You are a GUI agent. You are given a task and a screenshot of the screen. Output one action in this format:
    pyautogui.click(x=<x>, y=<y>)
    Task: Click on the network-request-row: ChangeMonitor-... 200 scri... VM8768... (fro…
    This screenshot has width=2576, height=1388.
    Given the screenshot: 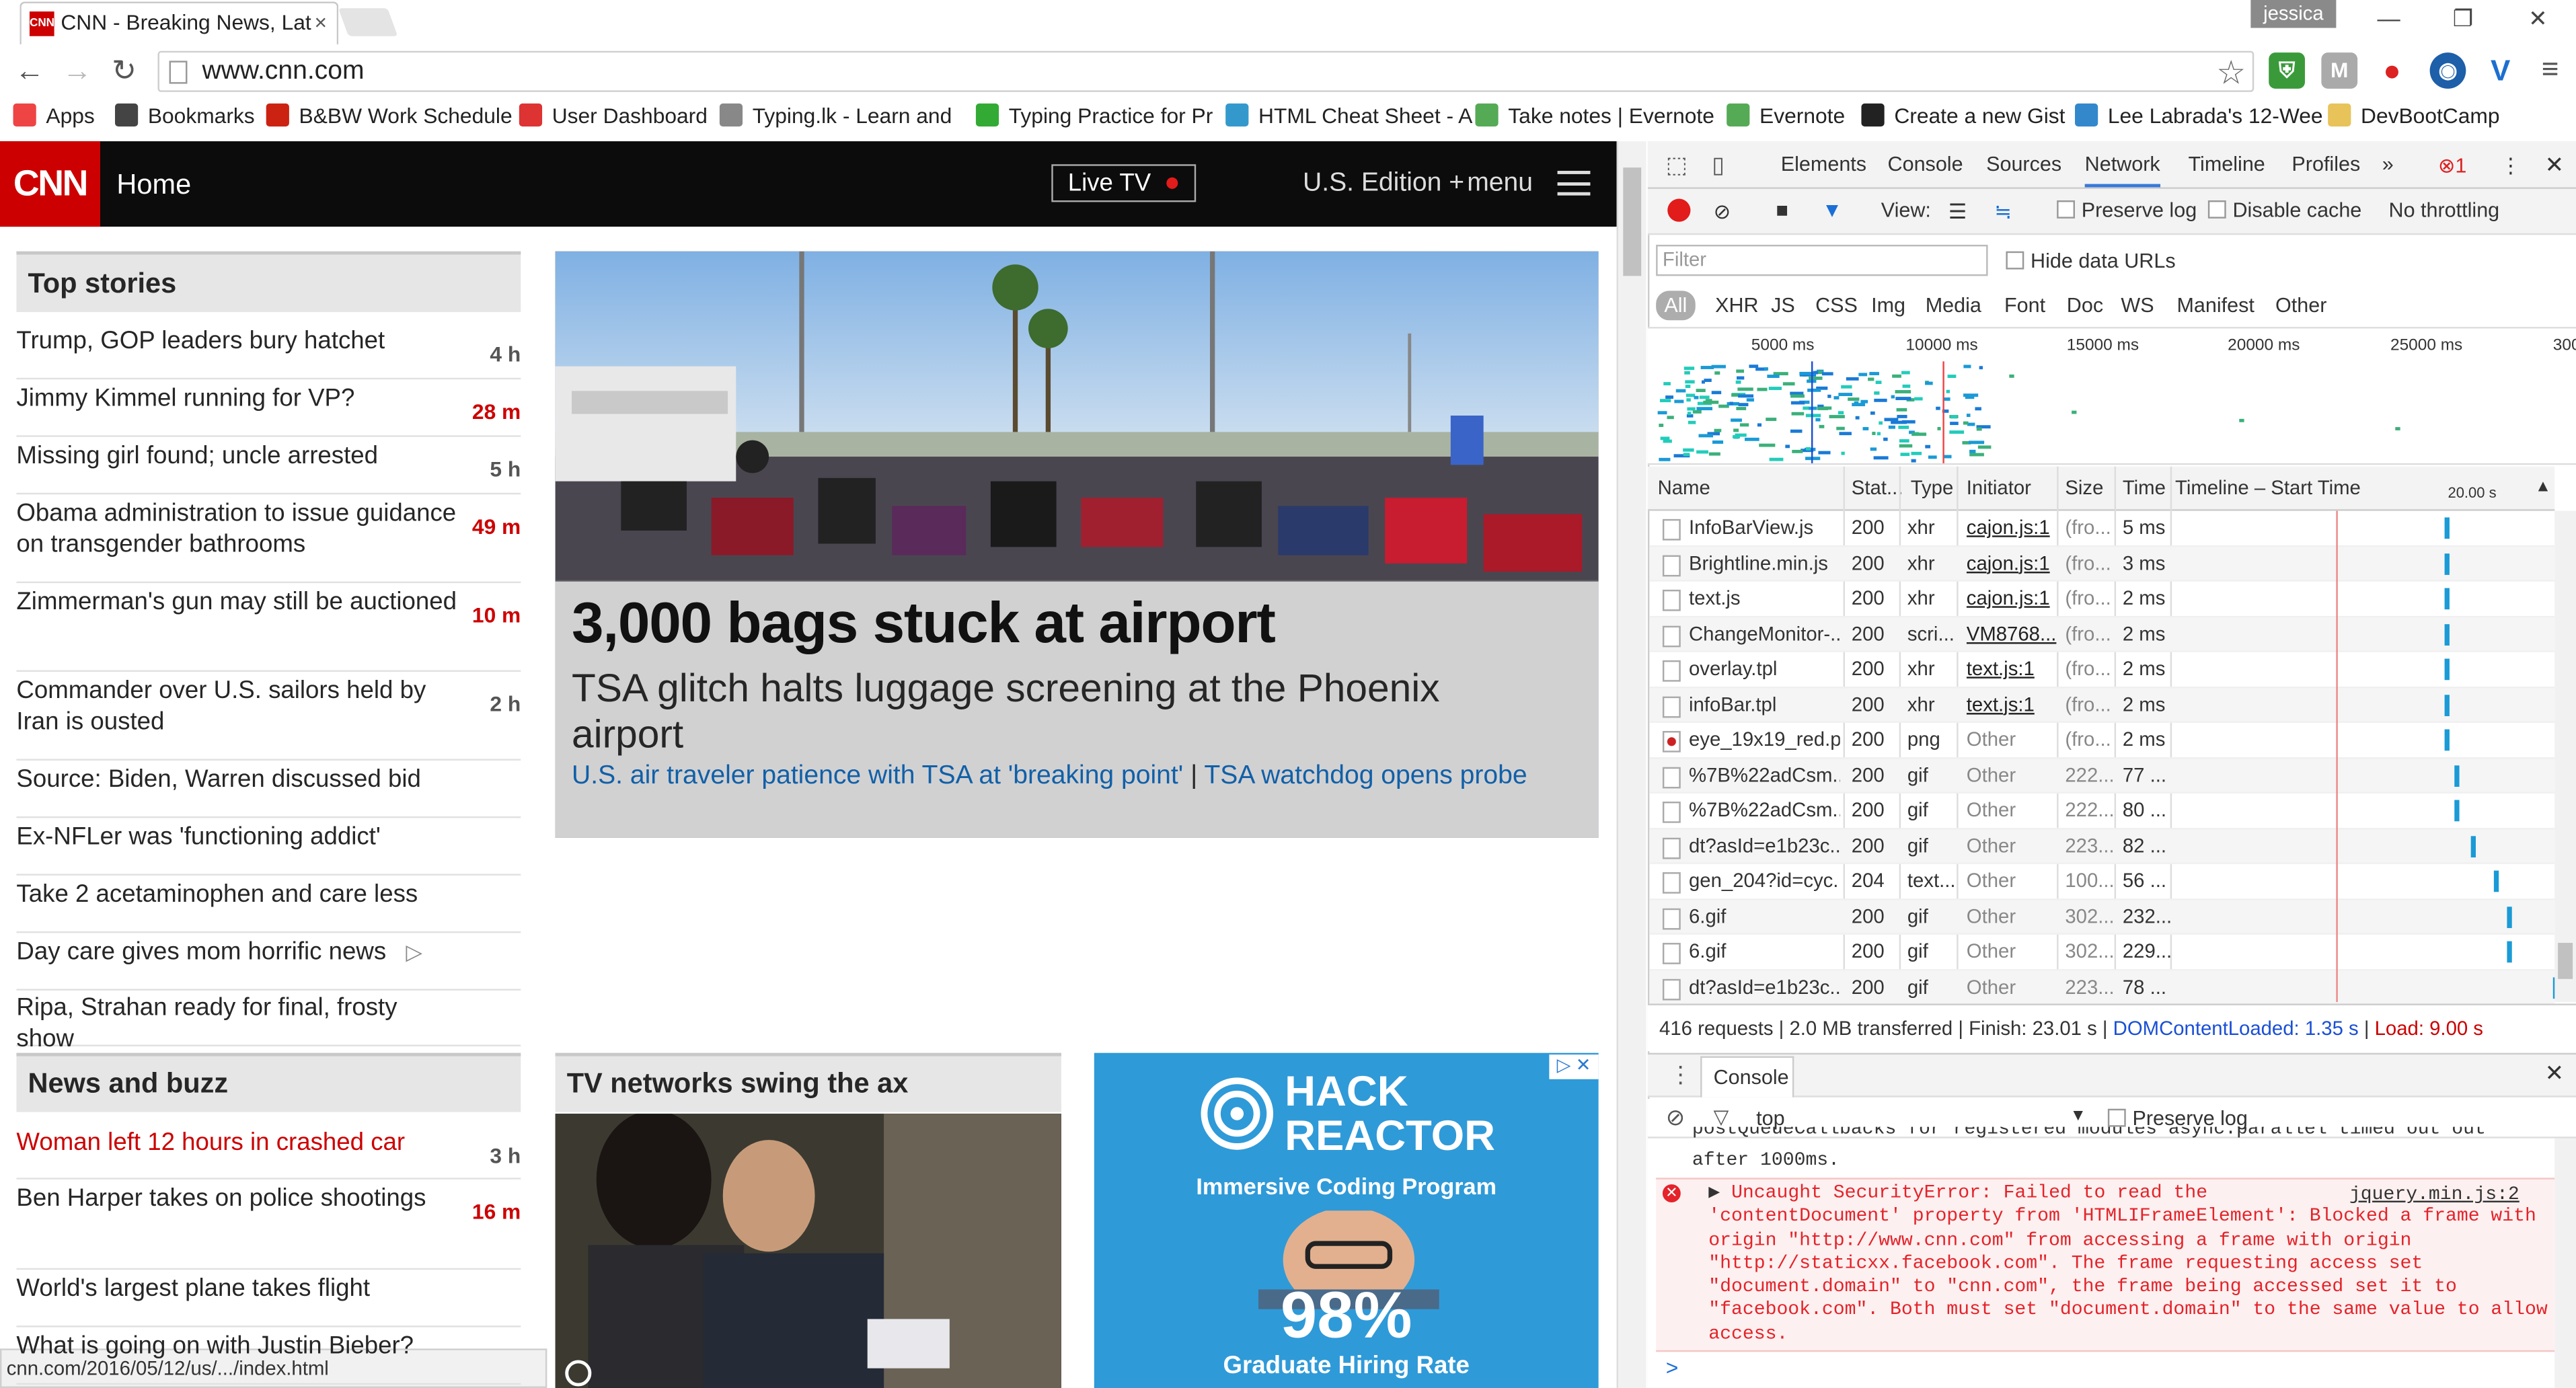 What is the action you would take?
    pyautogui.click(x=2102, y=634)
    